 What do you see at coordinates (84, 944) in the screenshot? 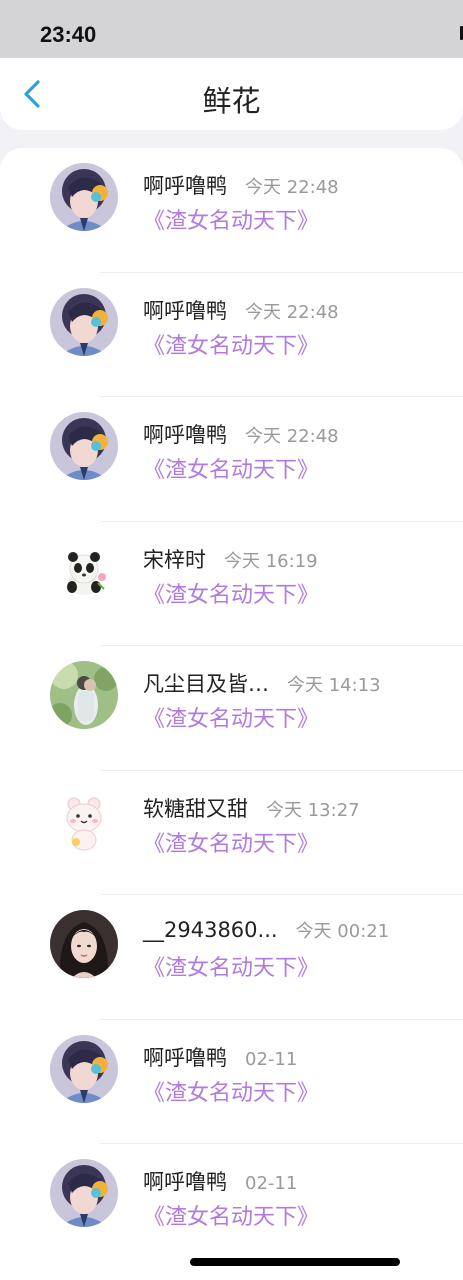
I see `girl-photo-avatar` at bounding box center [84, 944].